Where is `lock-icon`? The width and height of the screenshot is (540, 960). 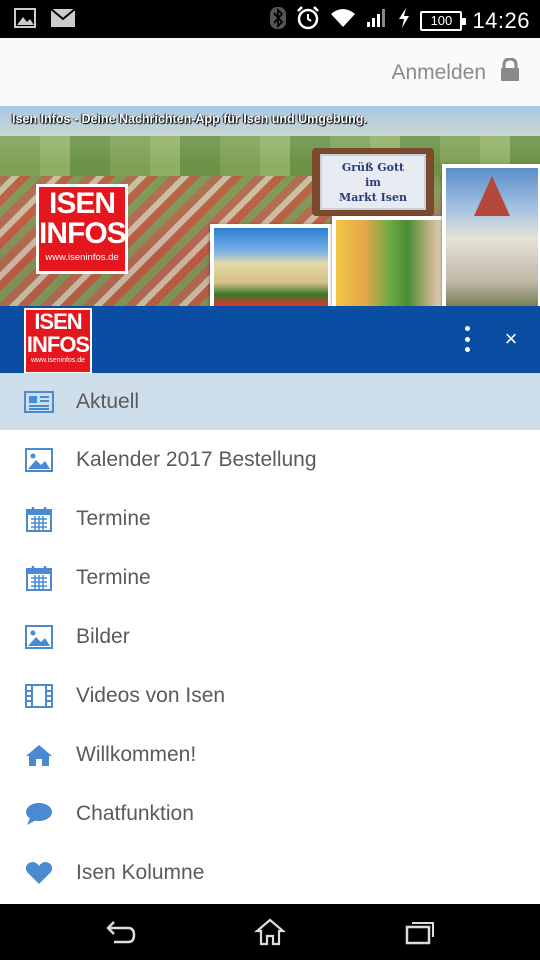
lock-icon is located at coordinates (510, 72).